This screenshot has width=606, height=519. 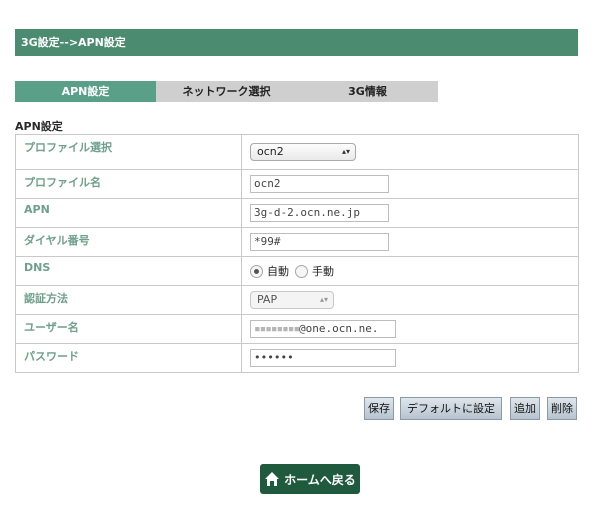 What do you see at coordinates (85, 91) in the screenshot?
I see `tab-apn-settings: APN設定` at bounding box center [85, 91].